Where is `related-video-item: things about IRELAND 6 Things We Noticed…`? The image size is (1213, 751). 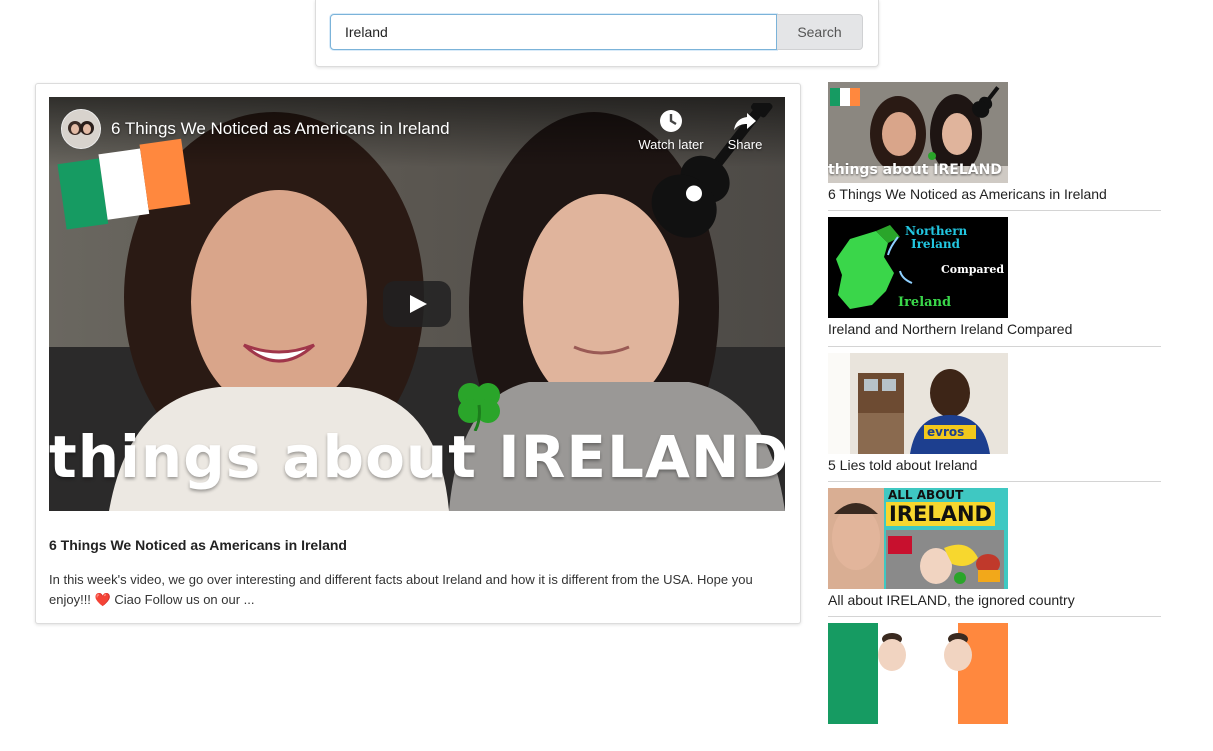
related-video-item: things about IRELAND 6 Things We Noticed… is located at coordinates (994, 146).